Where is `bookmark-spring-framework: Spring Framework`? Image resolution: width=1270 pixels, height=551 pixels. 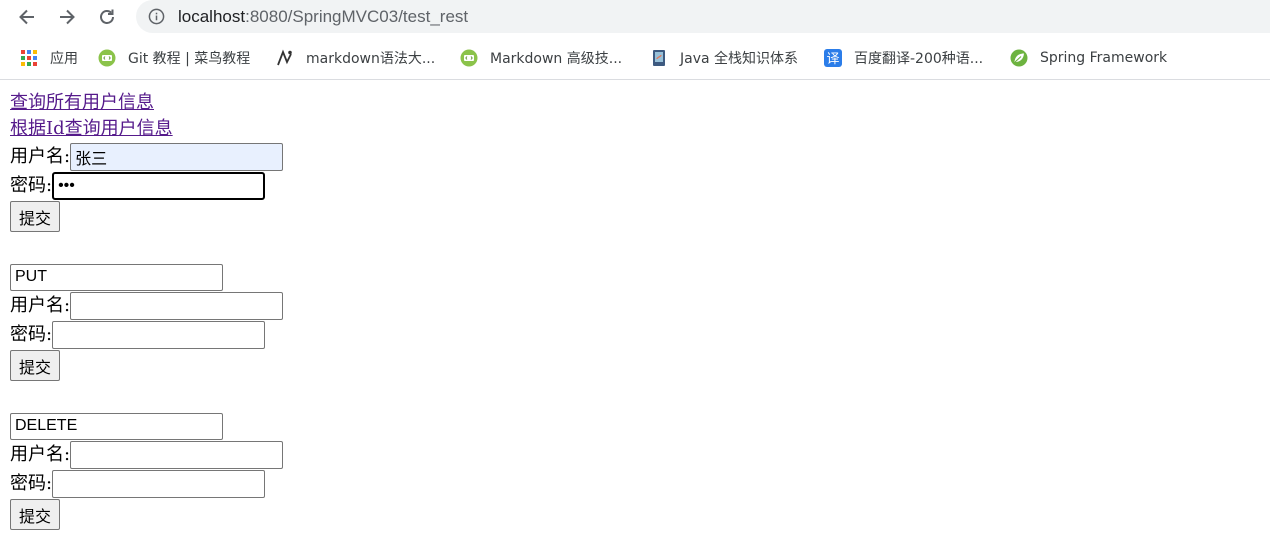
bookmark-spring-framework: Spring Framework is located at coordinates (1088, 58).